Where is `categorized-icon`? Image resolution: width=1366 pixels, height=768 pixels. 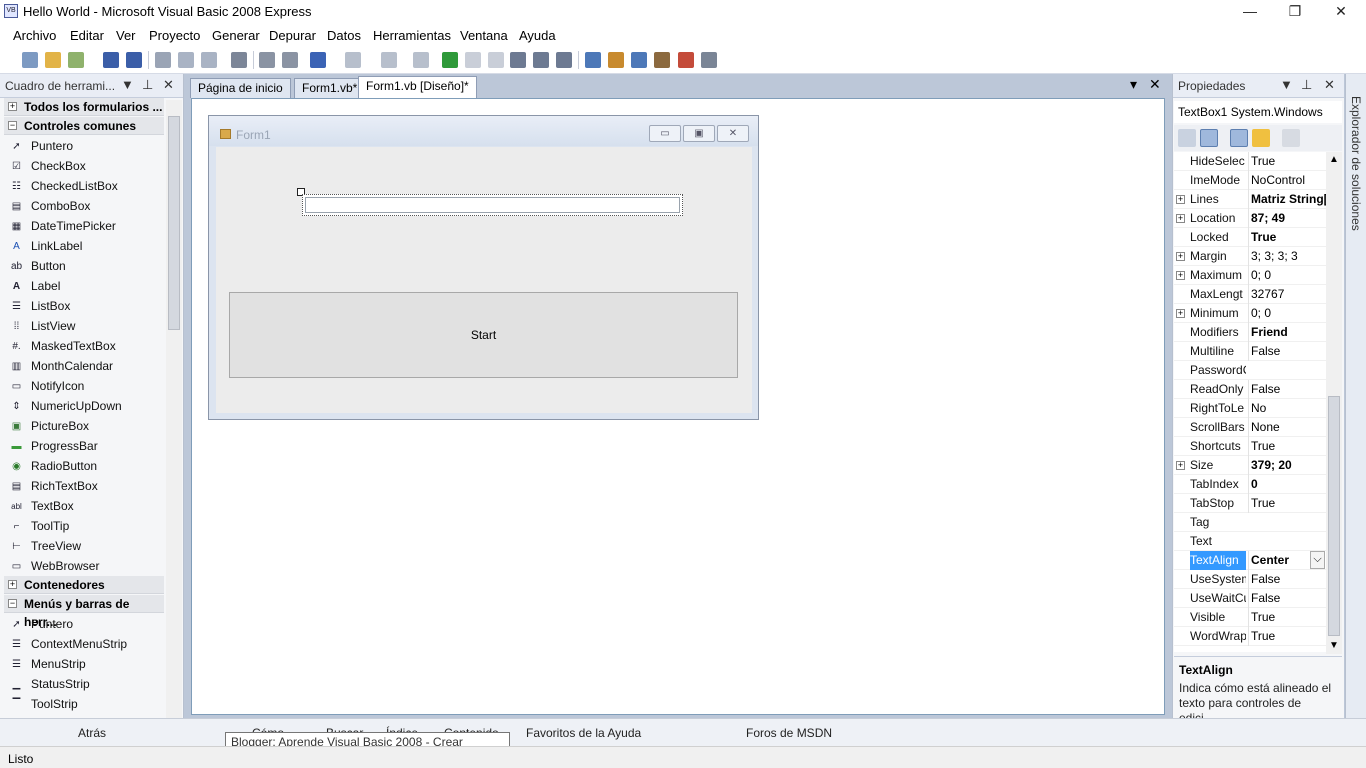
categorized-icon is located at coordinates (1187, 138).